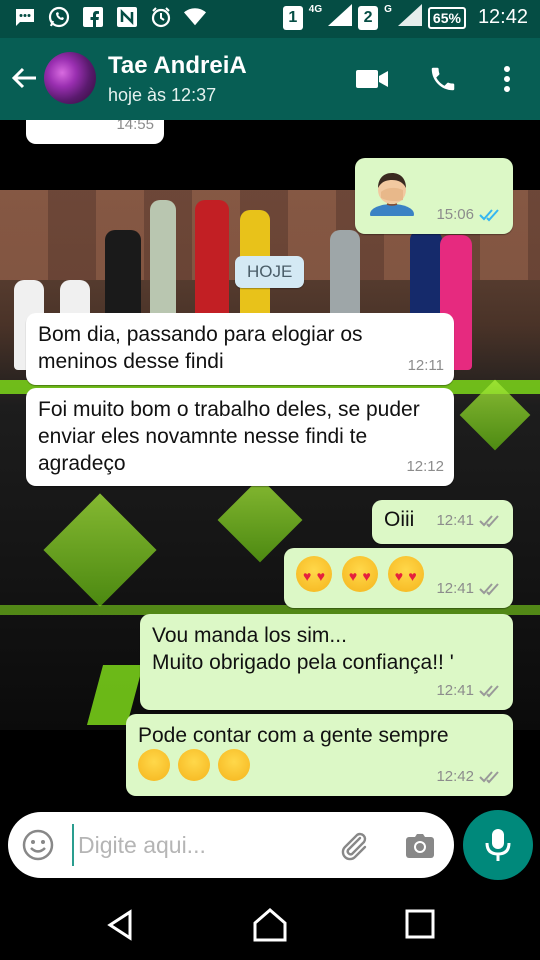 This screenshot has height=960, width=540. I want to click on facepalm-emoji, so click(392, 195).